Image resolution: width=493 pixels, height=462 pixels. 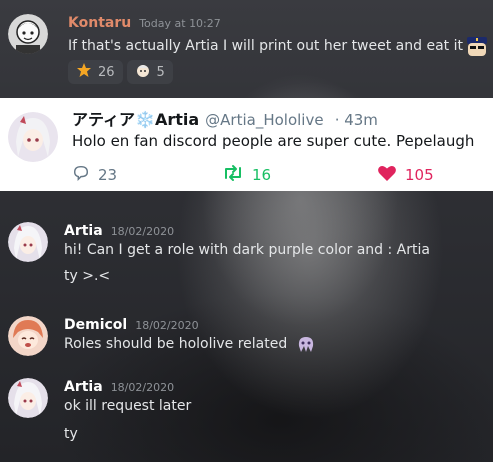 I want to click on tweet-header: アティア❄️Artia @Artia_Hololive · 43m, so click(x=225, y=118).